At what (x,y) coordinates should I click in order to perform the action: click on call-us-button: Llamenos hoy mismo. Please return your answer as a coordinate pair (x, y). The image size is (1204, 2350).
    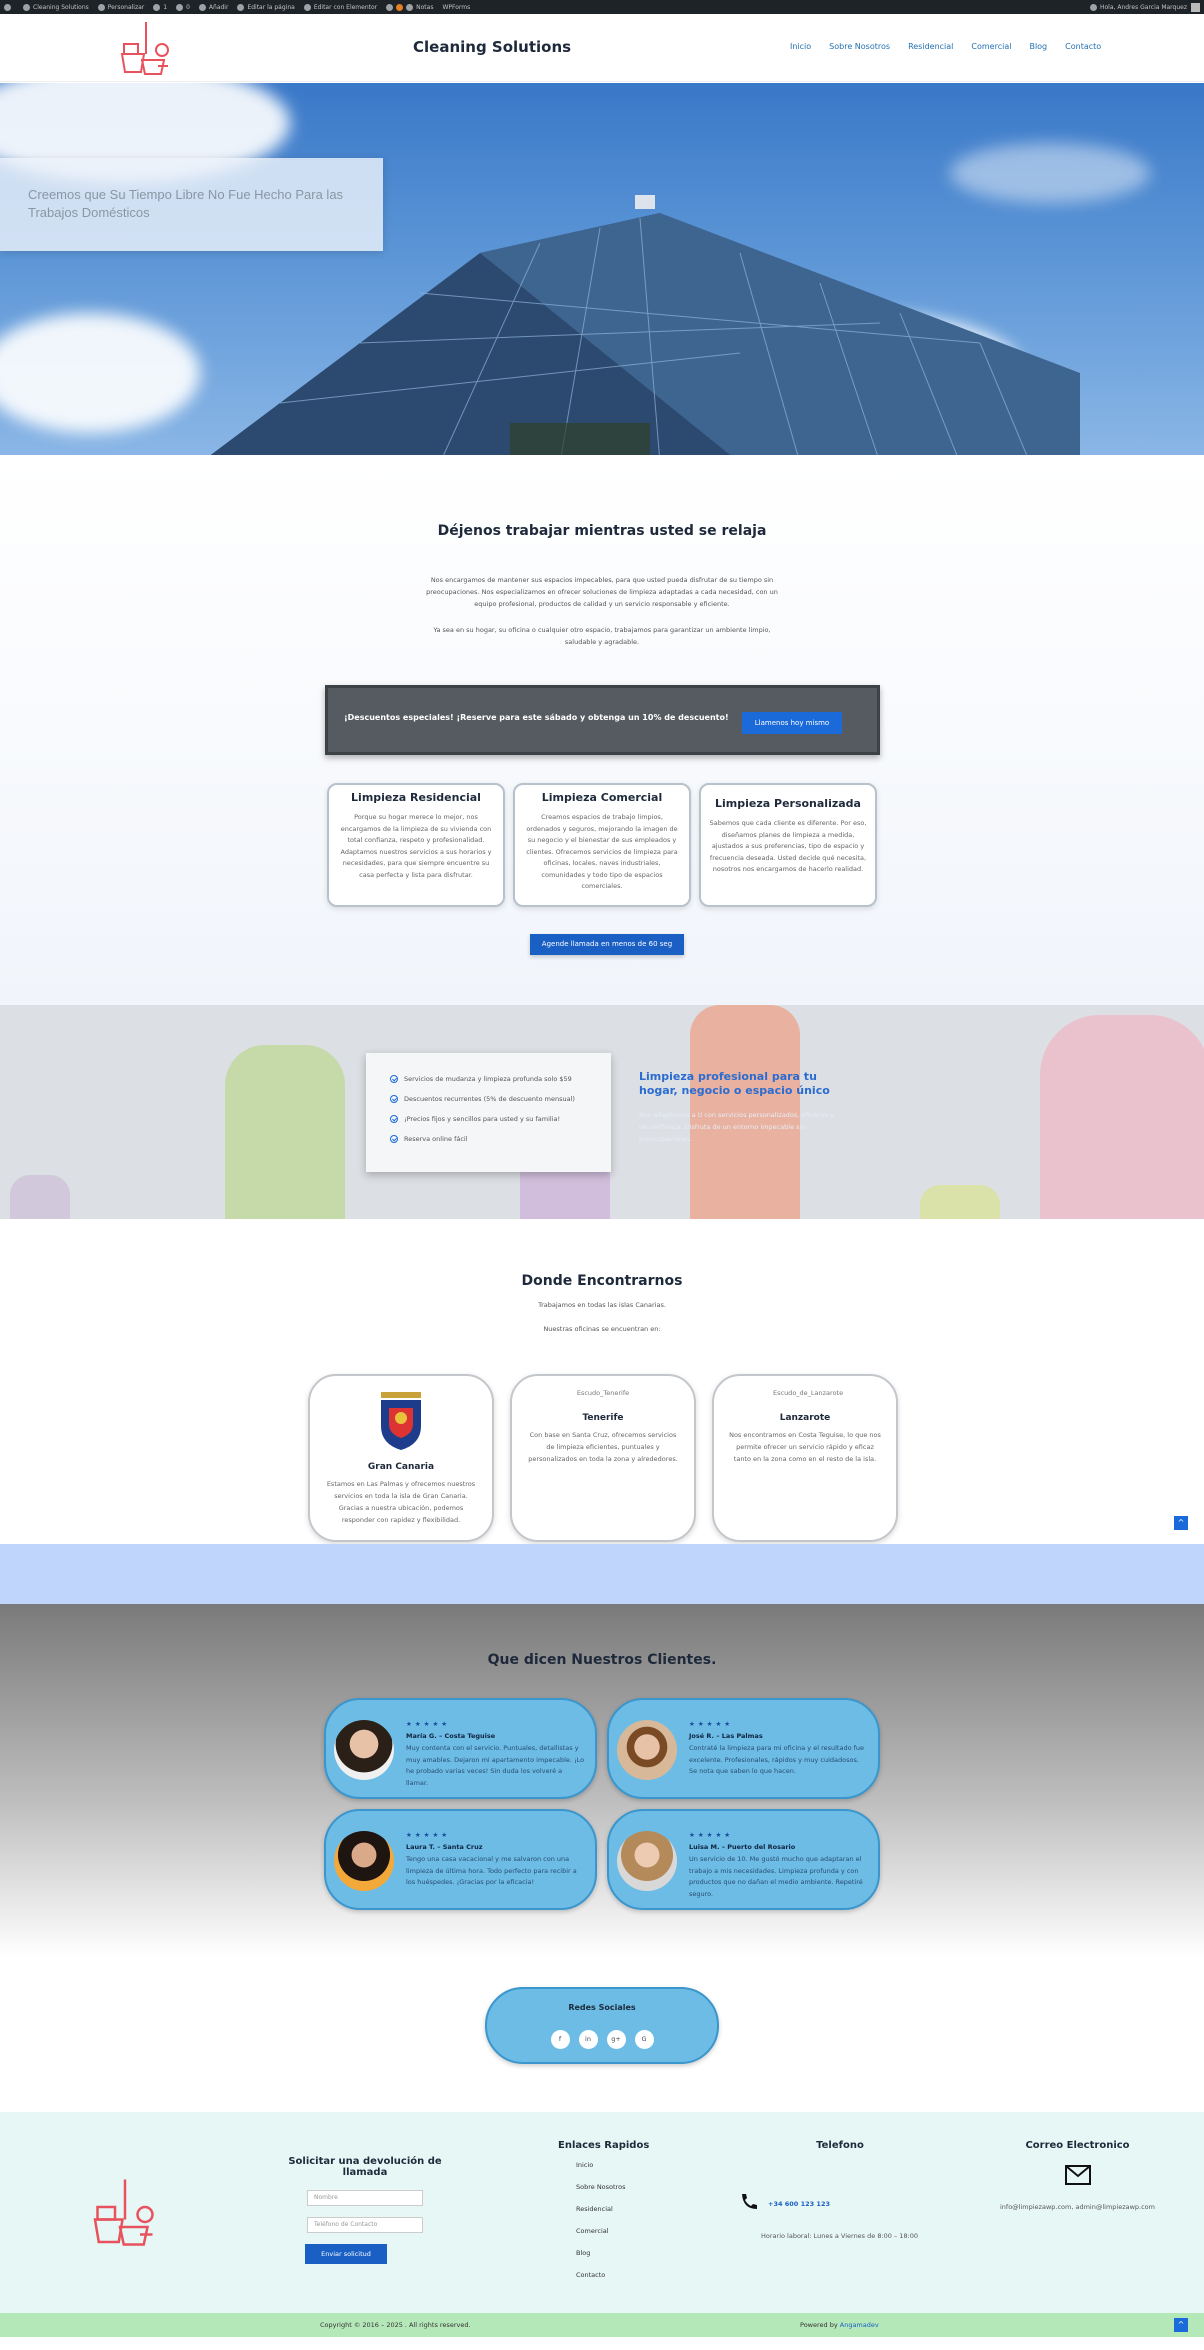
    Looking at the image, I should click on (792, 723).